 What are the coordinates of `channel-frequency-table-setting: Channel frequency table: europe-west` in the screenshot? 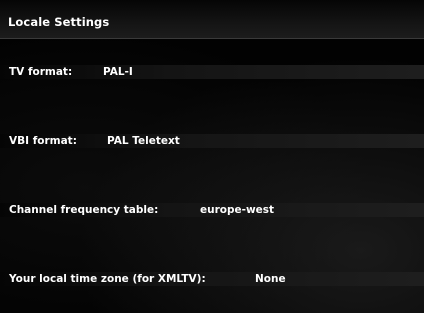 It's located at (212, 210).